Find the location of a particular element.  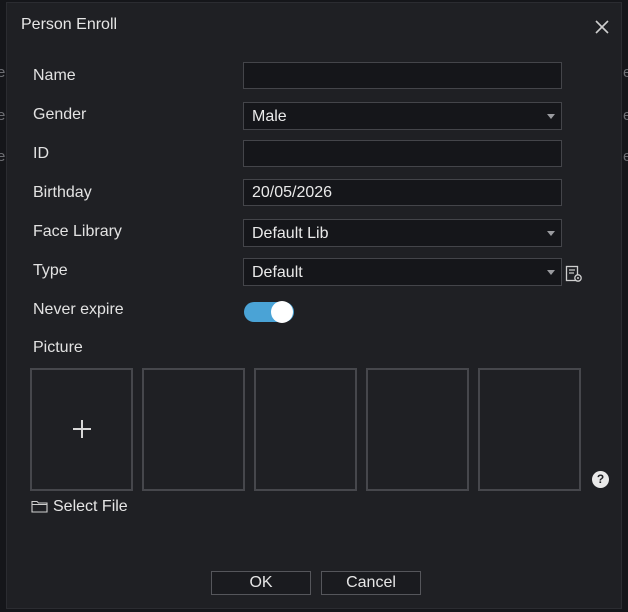

dialog-title: Person Enroll is located at coordinates (69, 24).